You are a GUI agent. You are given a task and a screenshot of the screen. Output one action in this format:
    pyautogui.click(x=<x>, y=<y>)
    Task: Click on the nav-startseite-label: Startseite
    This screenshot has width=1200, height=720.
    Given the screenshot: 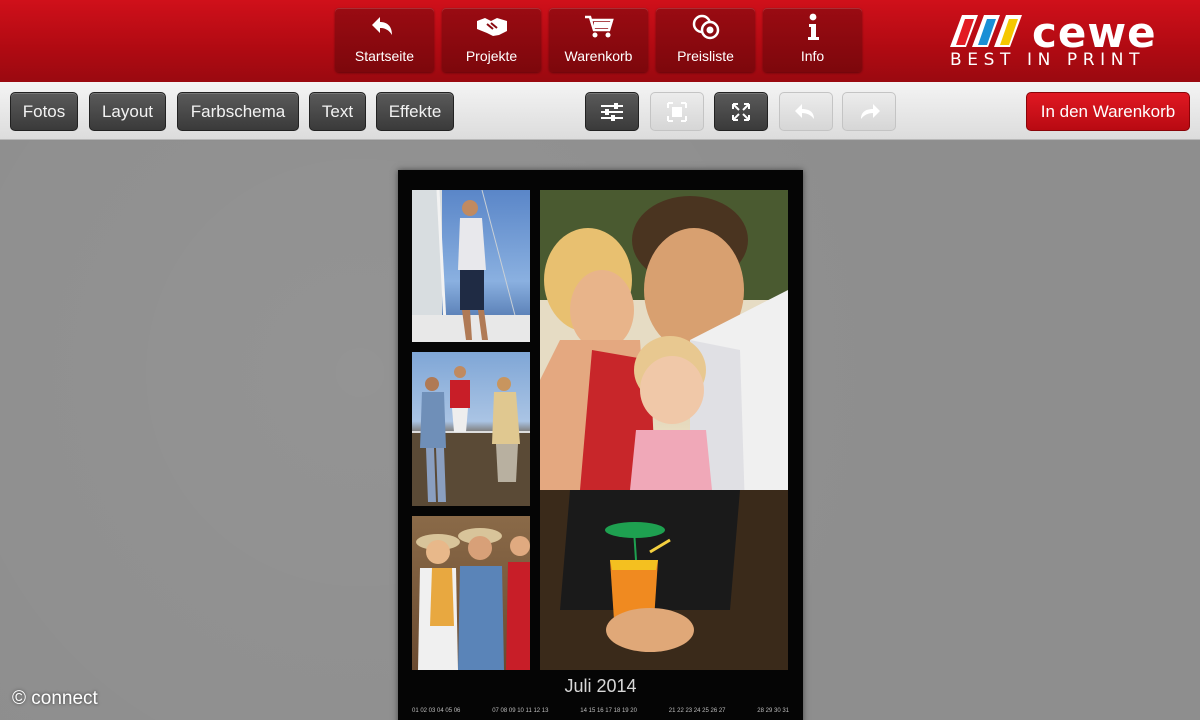 What is the action you would take?
    pyautogui.click(x=384, y=56)
    